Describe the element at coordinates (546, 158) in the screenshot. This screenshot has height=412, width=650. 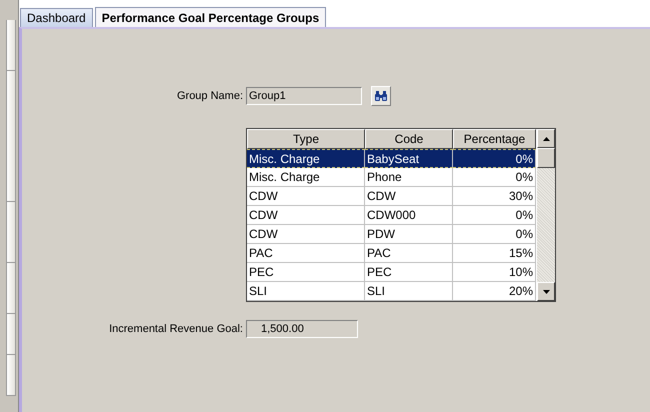
I see `scroll-thumb` at that location.